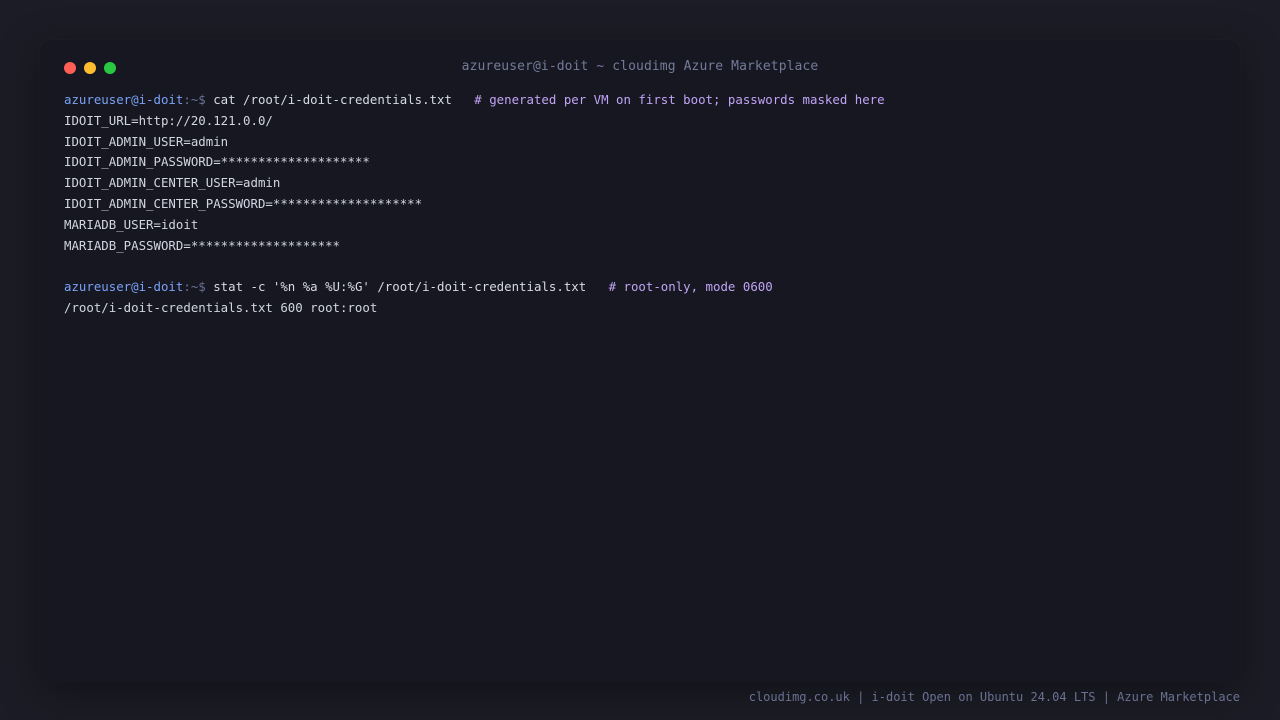 Image resolution: width=1280 pixels, height=720 pixels. I want to click on output-line: MARIADB_PASSWORD=********************, so click(202, 245).